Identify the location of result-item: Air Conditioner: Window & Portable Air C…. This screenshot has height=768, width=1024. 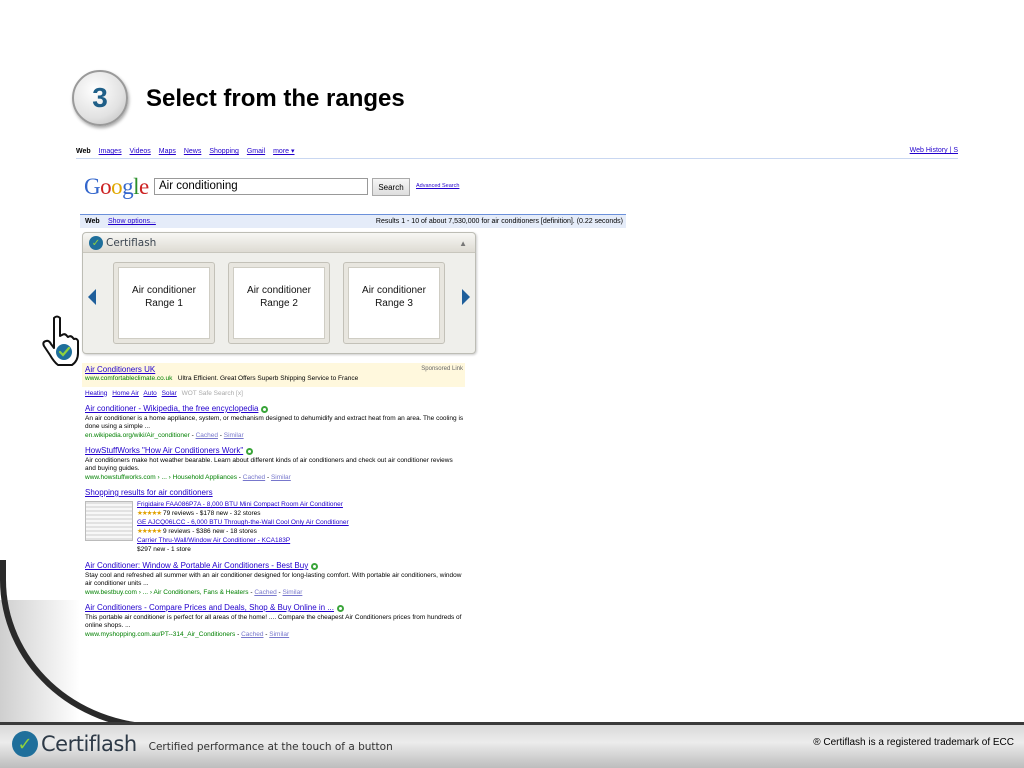
(275, 579).